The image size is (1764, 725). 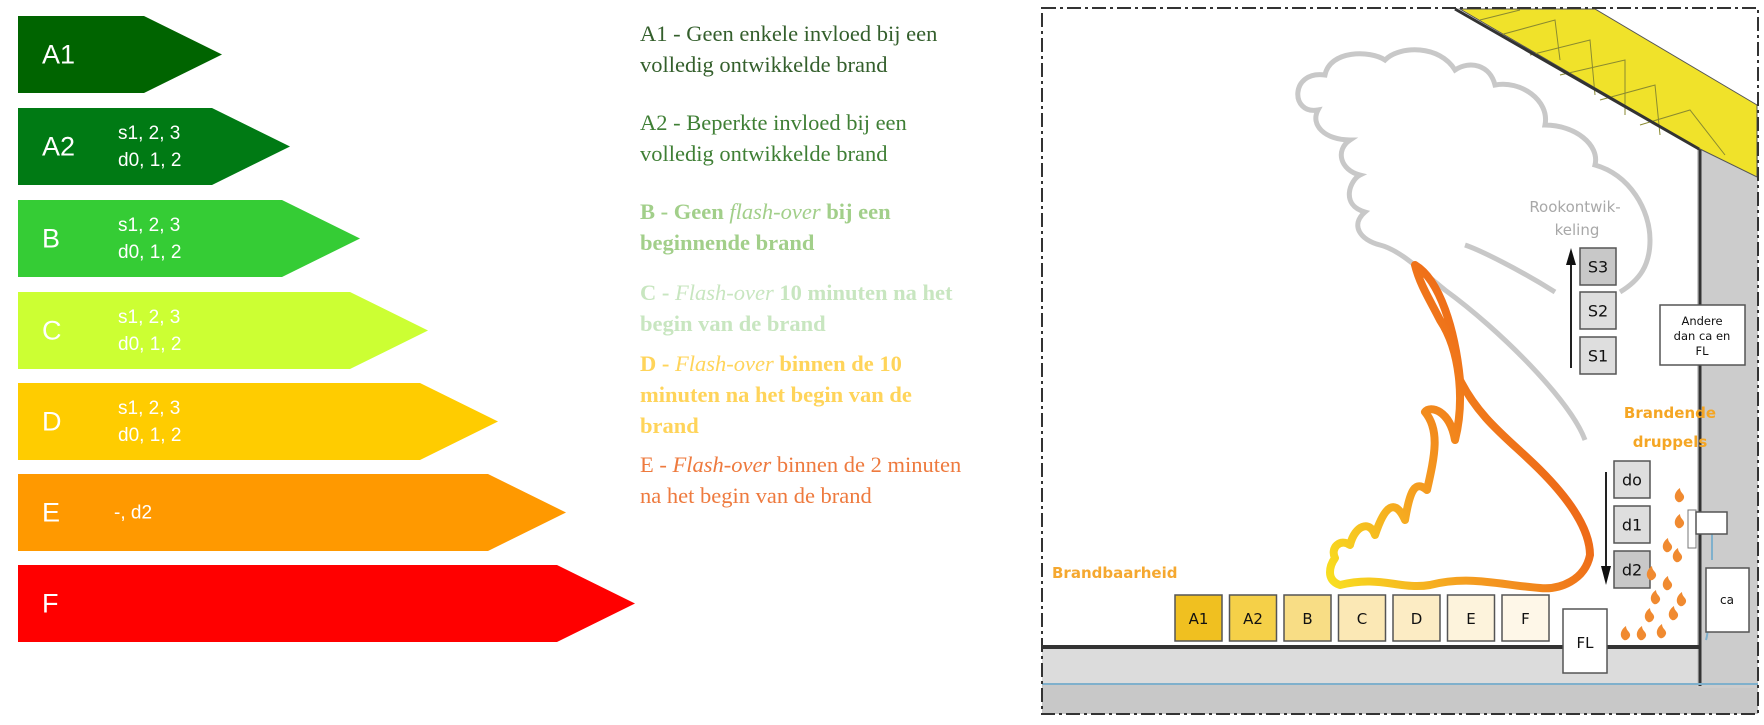 I want to click on smoke-cloud, so click(x=1474, y=244).